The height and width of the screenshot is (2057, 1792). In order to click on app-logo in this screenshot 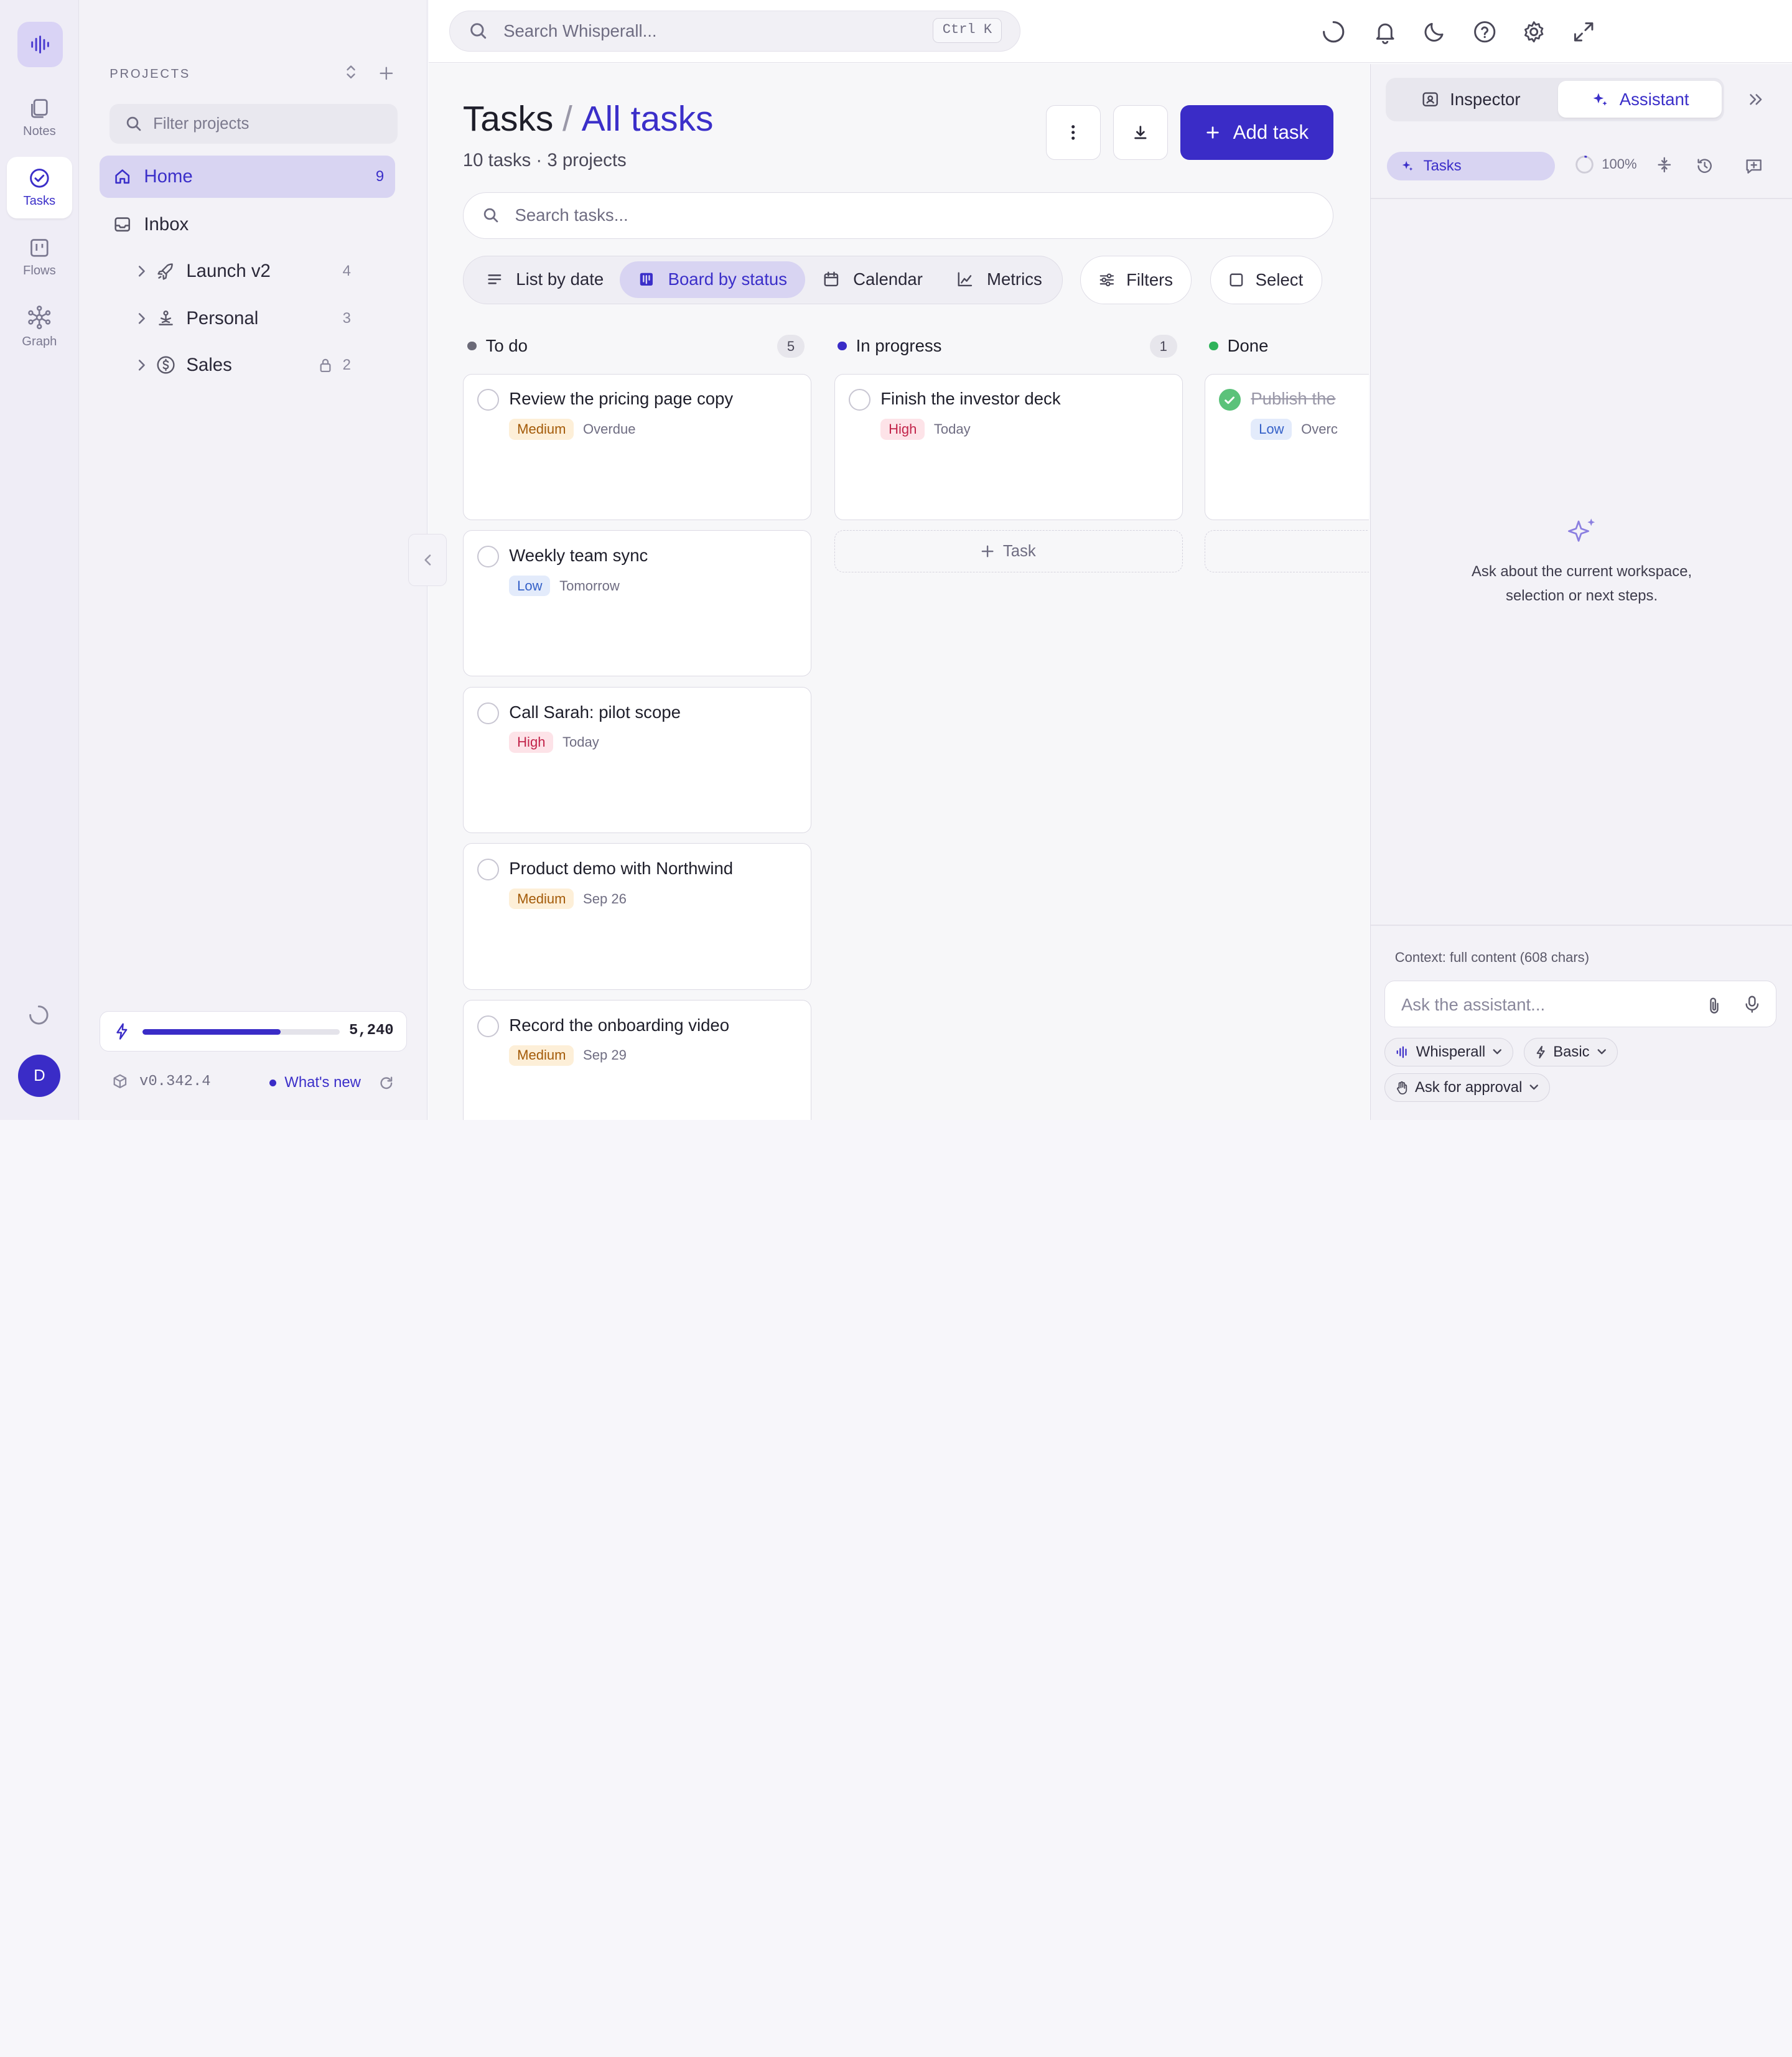, I will do `click(40, 44)`.